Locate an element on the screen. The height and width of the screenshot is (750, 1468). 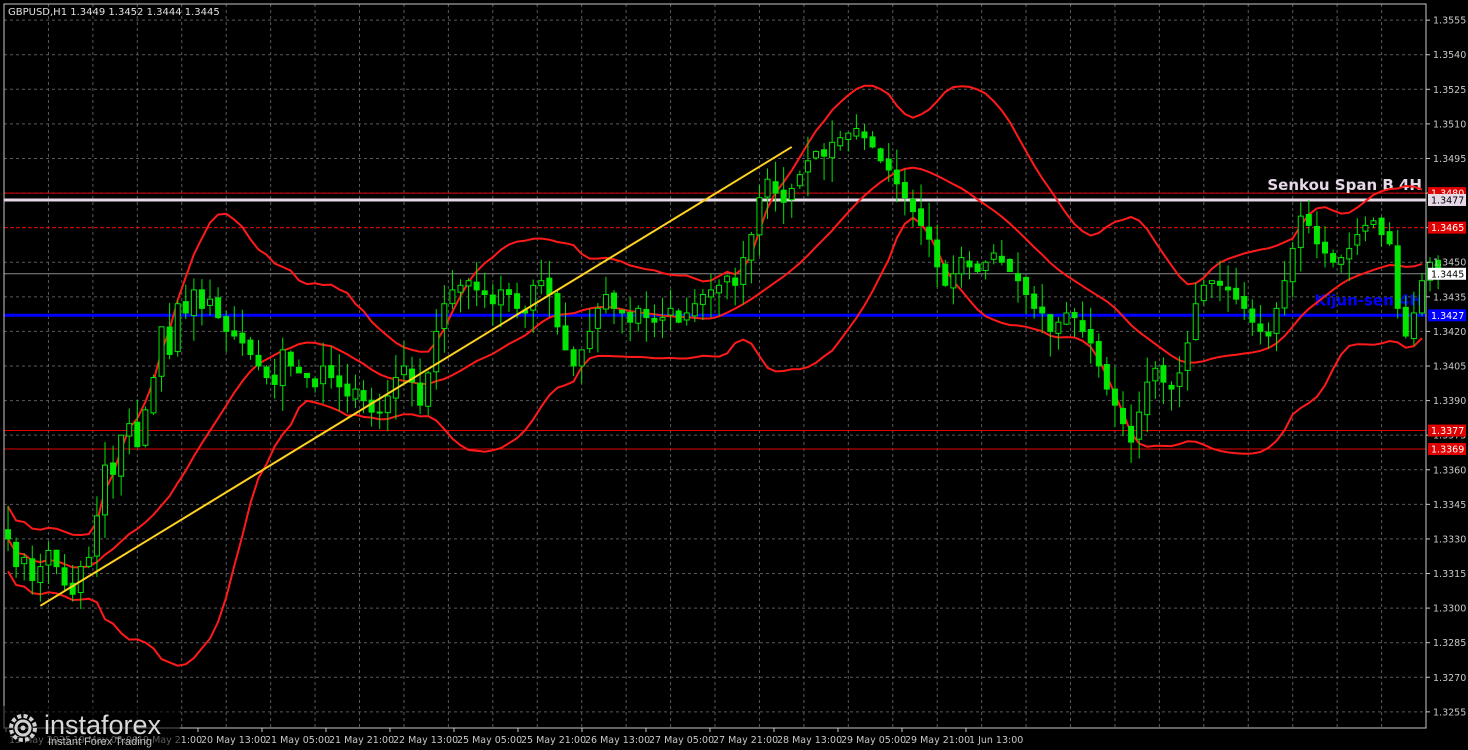
y-tick-label: 1.3435 is located at coordinates (1449, 297).